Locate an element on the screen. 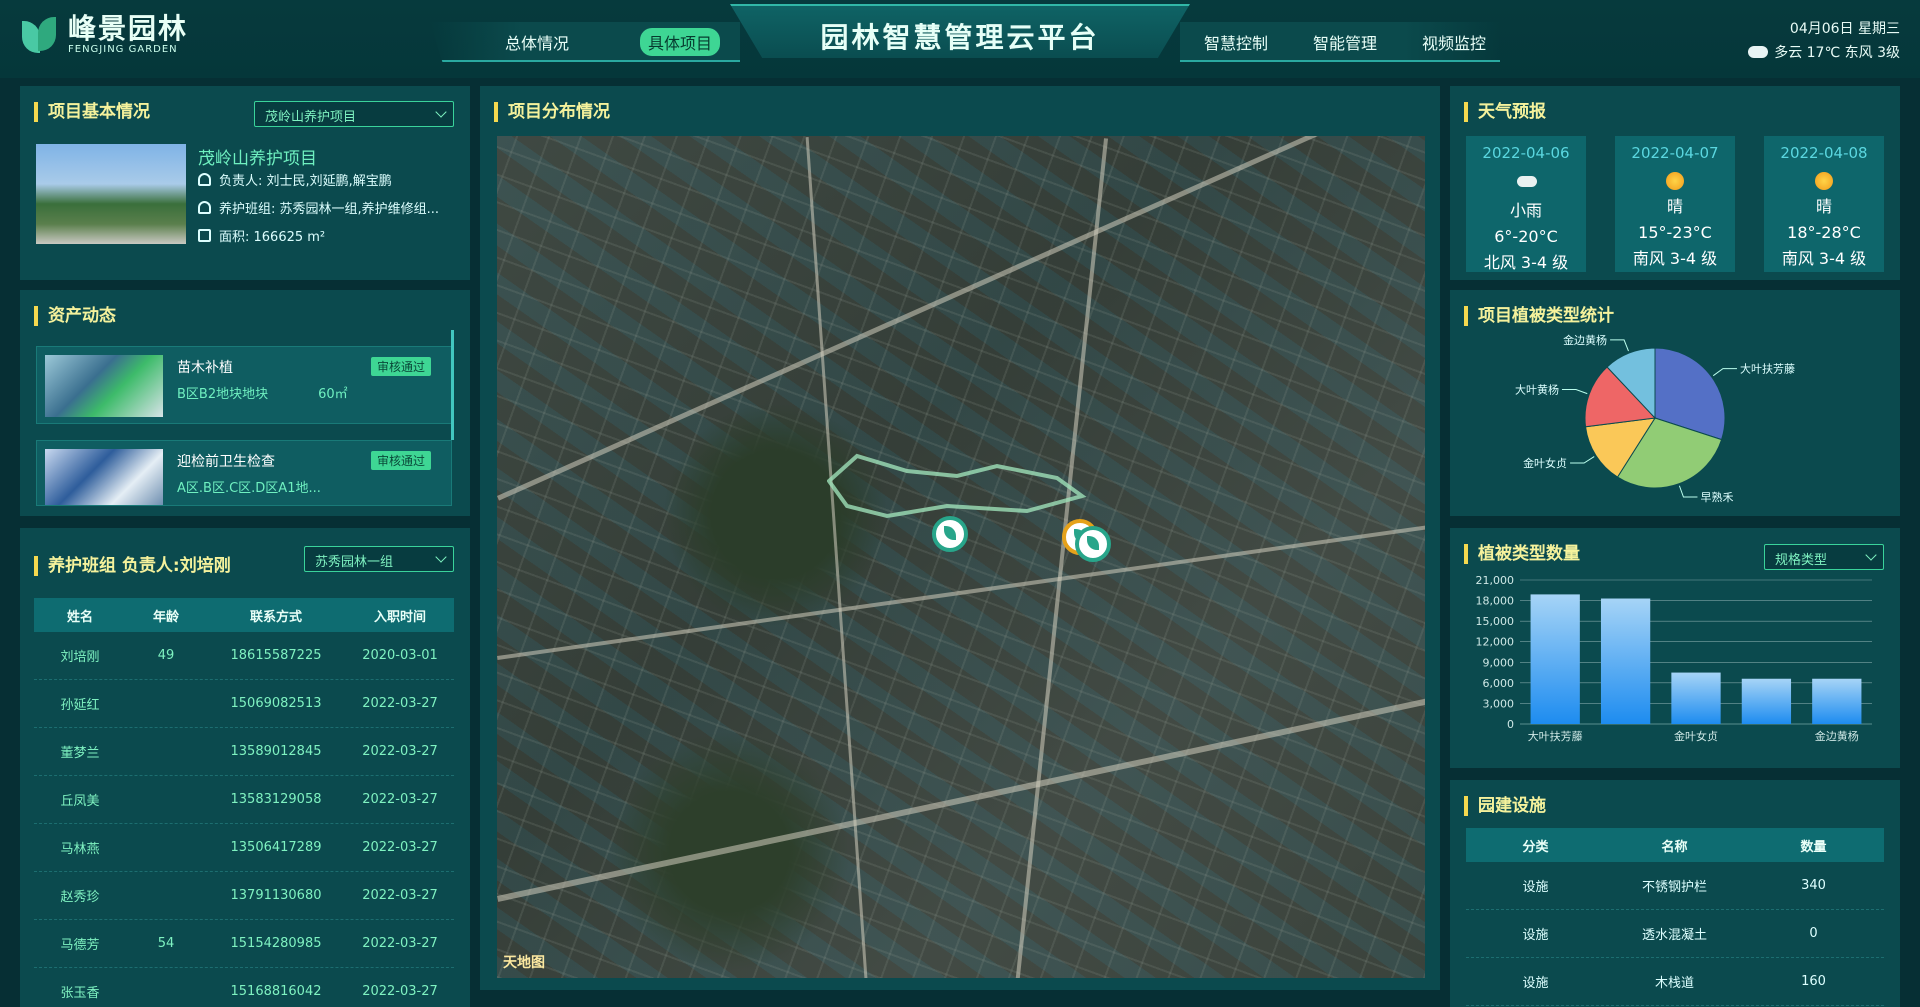 The image size is (1920, 1007). asset-card: 苗木补植 B区B2地块地块 60㎡ 审核通过 is located at coordinates (244, 385).